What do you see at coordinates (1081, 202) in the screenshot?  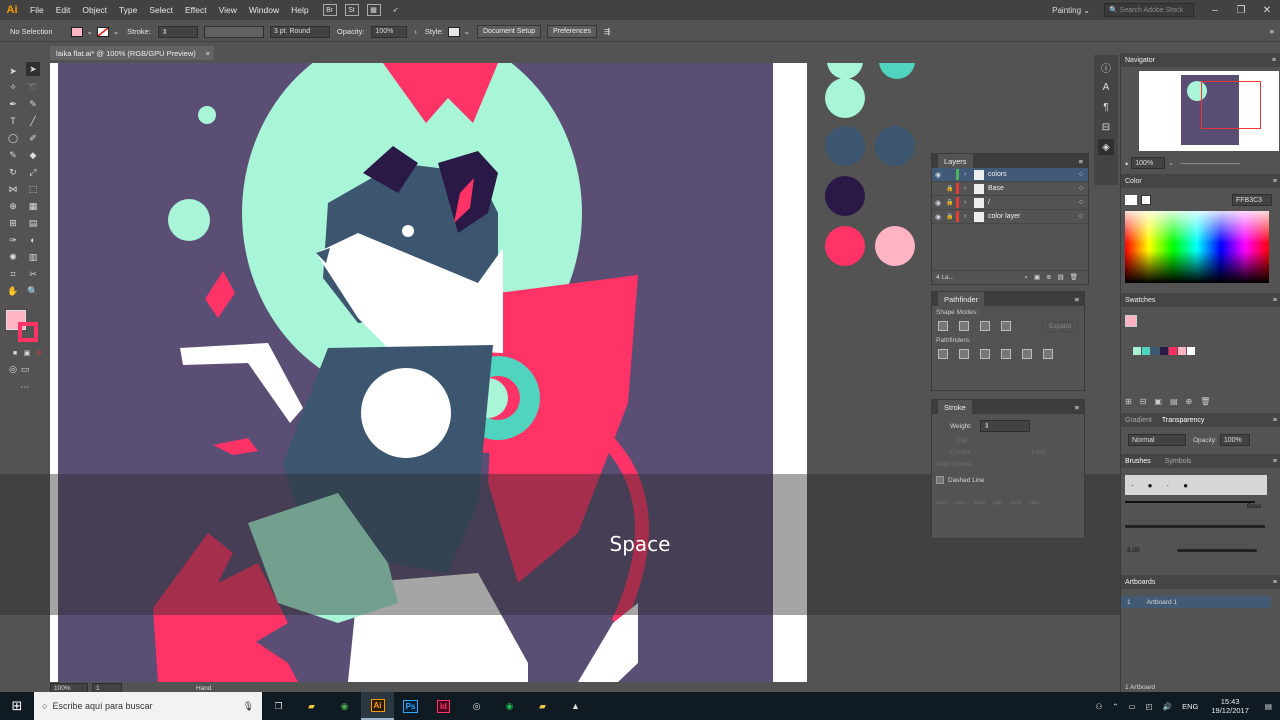 I see `target-circle-icon: ○` at bounding box center [1081, 202].